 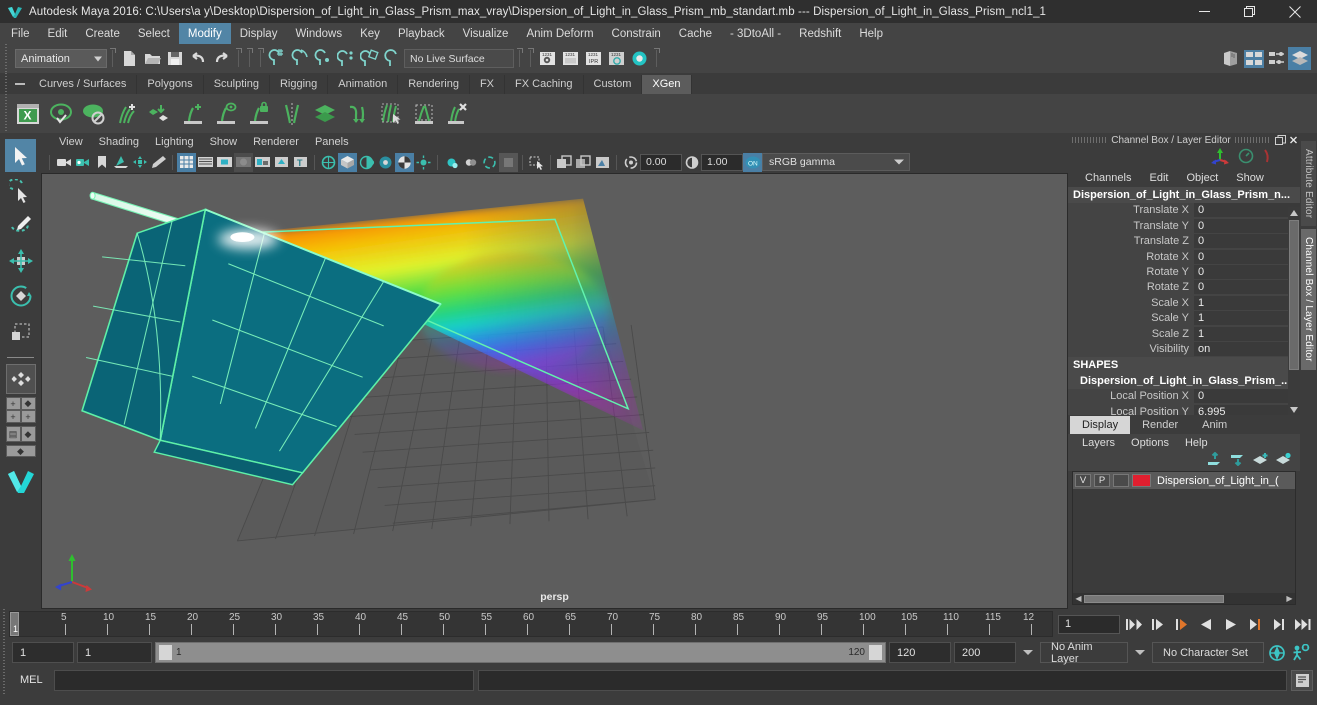 I want to click on anim-layer-dropdown-icon, so click(x=1140, y=652).